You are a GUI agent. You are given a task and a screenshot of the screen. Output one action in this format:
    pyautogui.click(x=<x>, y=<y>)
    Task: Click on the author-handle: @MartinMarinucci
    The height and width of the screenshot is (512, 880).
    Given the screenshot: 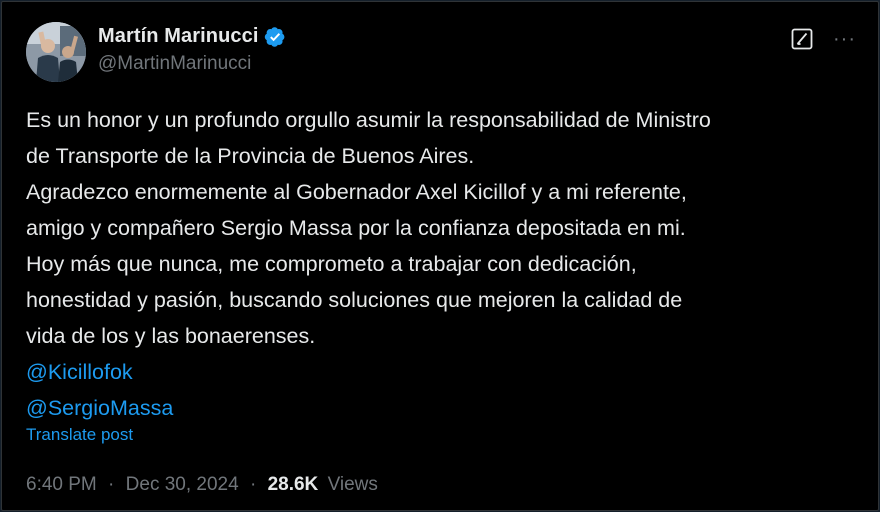 What is the action you would take?
    pyautogui.click(x=192, y=64)
    